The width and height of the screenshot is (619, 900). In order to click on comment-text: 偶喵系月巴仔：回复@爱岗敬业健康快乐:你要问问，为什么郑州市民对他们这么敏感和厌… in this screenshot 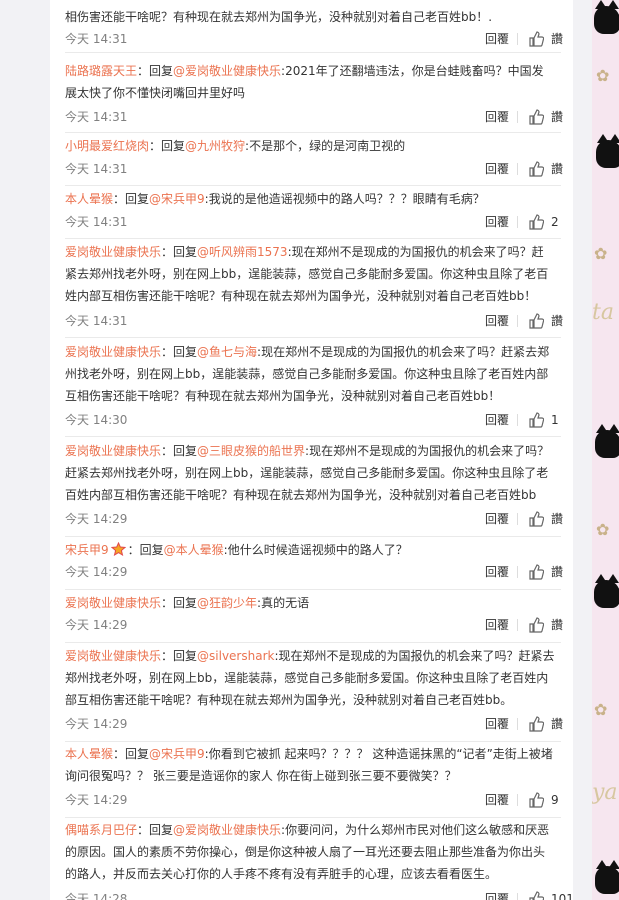, I will do `click(310, 852)`.